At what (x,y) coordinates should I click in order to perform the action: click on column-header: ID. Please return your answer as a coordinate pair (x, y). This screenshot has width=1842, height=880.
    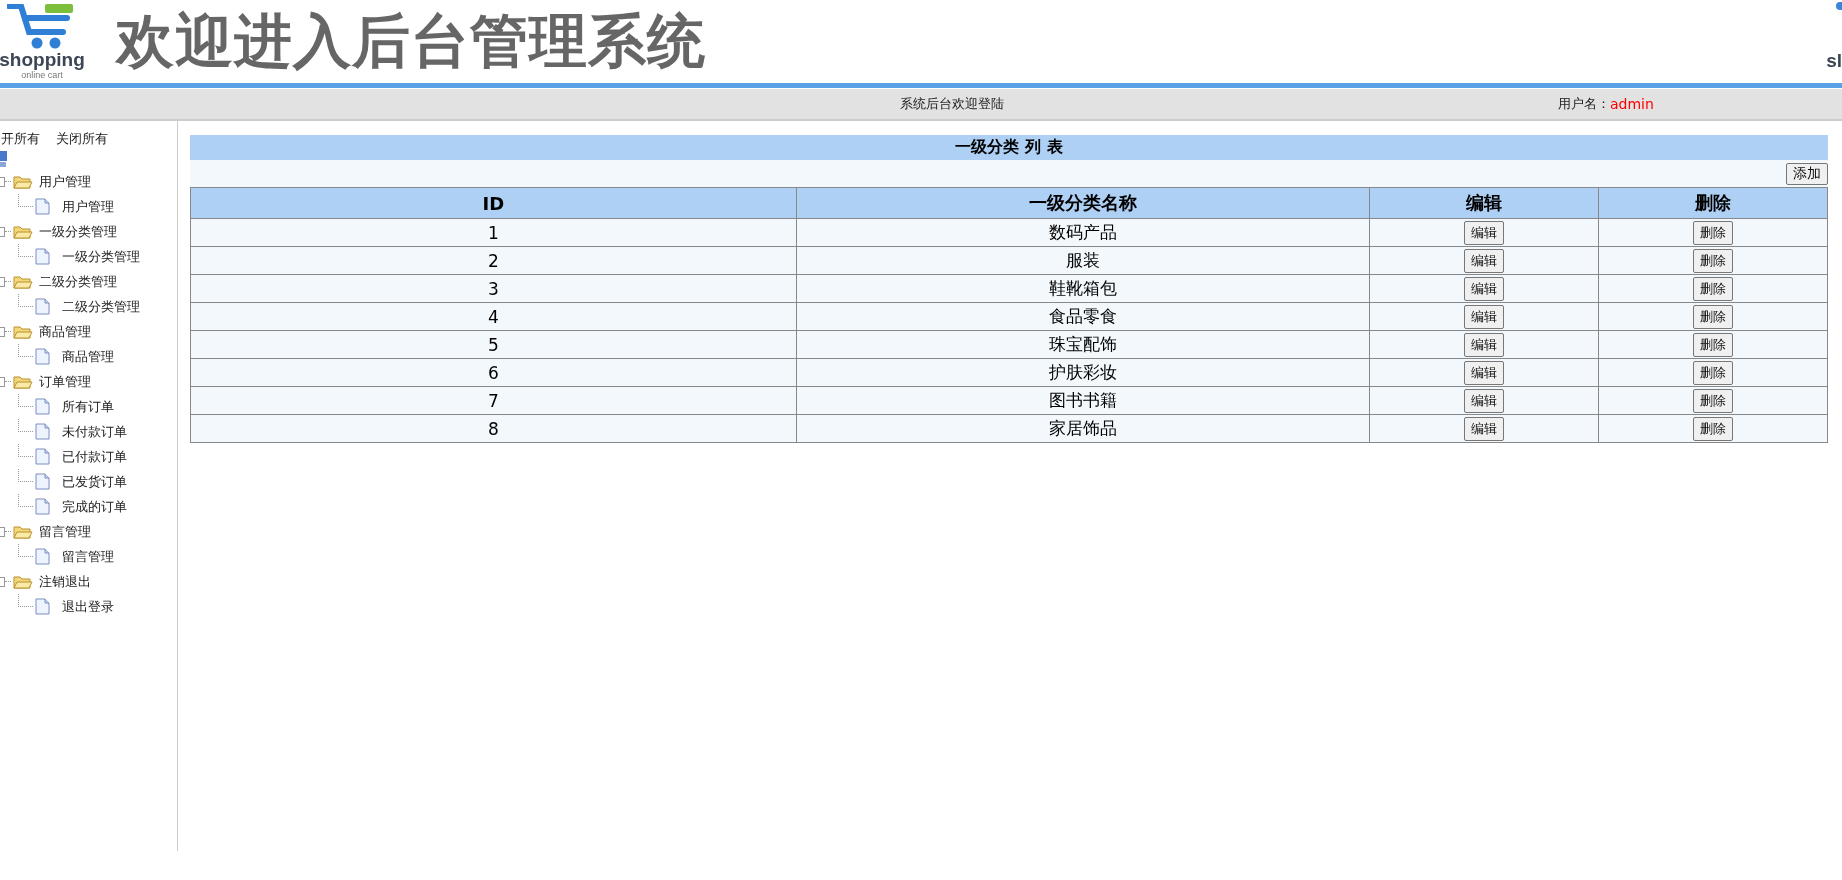
    Looking at the image, I should click on (493, 203).